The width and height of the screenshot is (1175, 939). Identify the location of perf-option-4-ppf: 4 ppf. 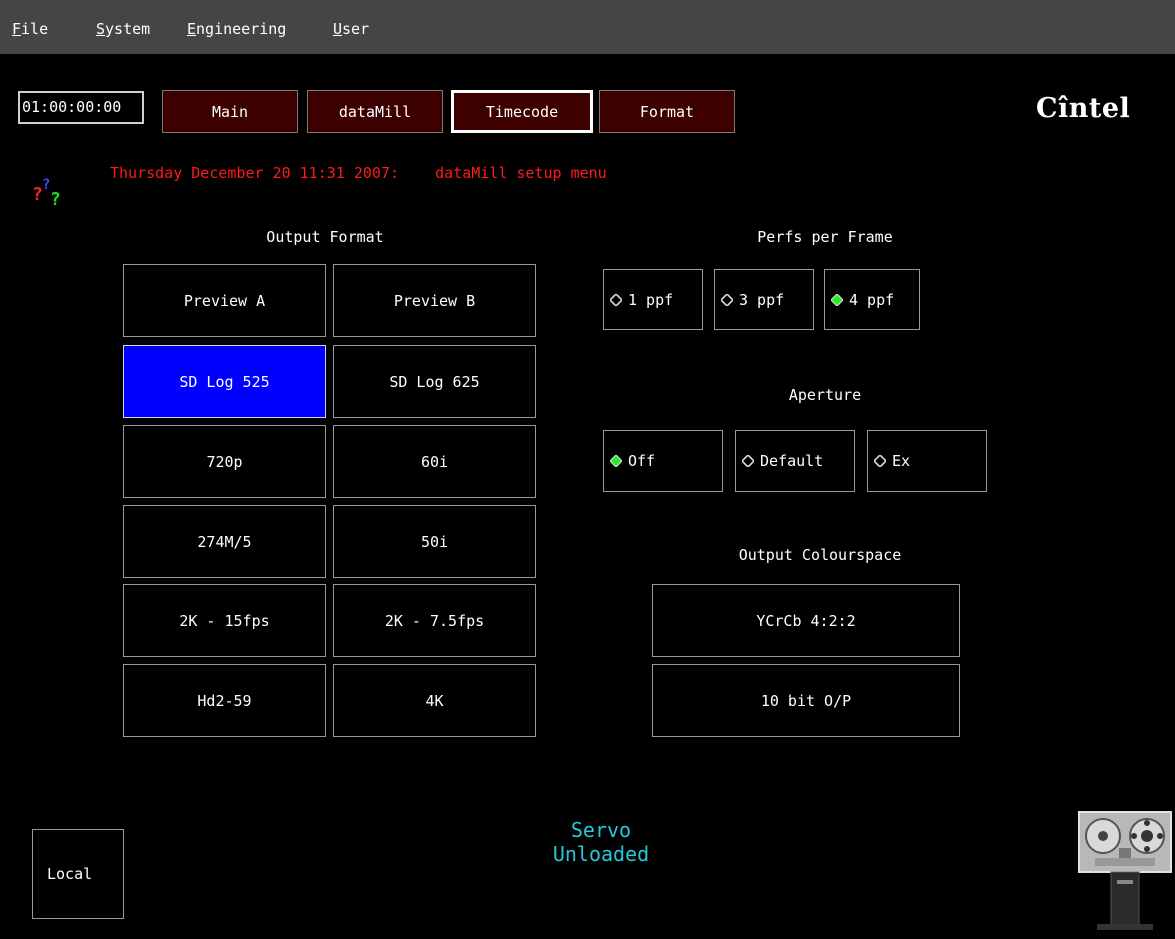
(872, 299).